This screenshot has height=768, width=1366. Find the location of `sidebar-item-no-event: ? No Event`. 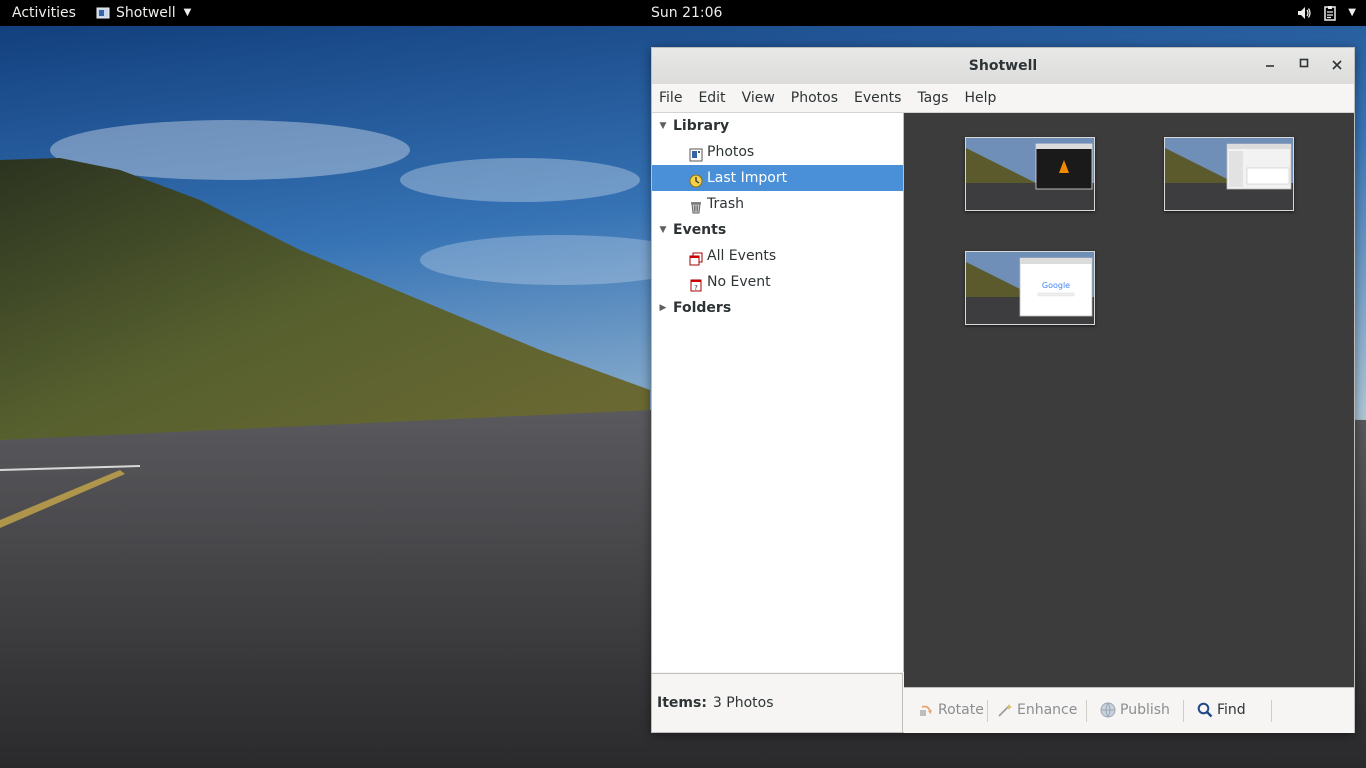

sidebar-item-no-event: ? No Event is located at coordinates (777, 282).